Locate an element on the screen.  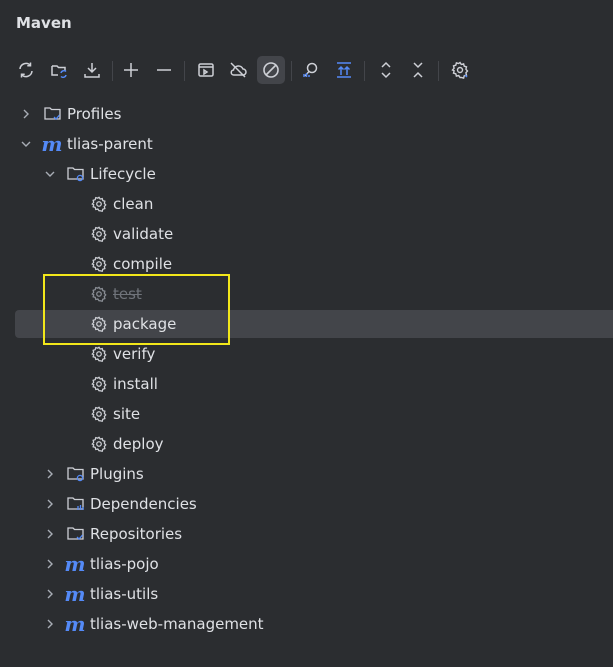
profiles-folder-icon is located at coordinates (53, 114).